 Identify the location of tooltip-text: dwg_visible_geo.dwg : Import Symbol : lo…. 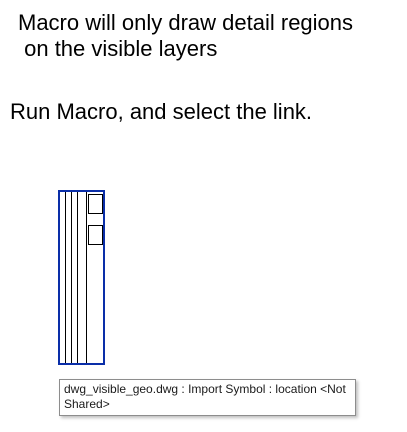
(205, 396).